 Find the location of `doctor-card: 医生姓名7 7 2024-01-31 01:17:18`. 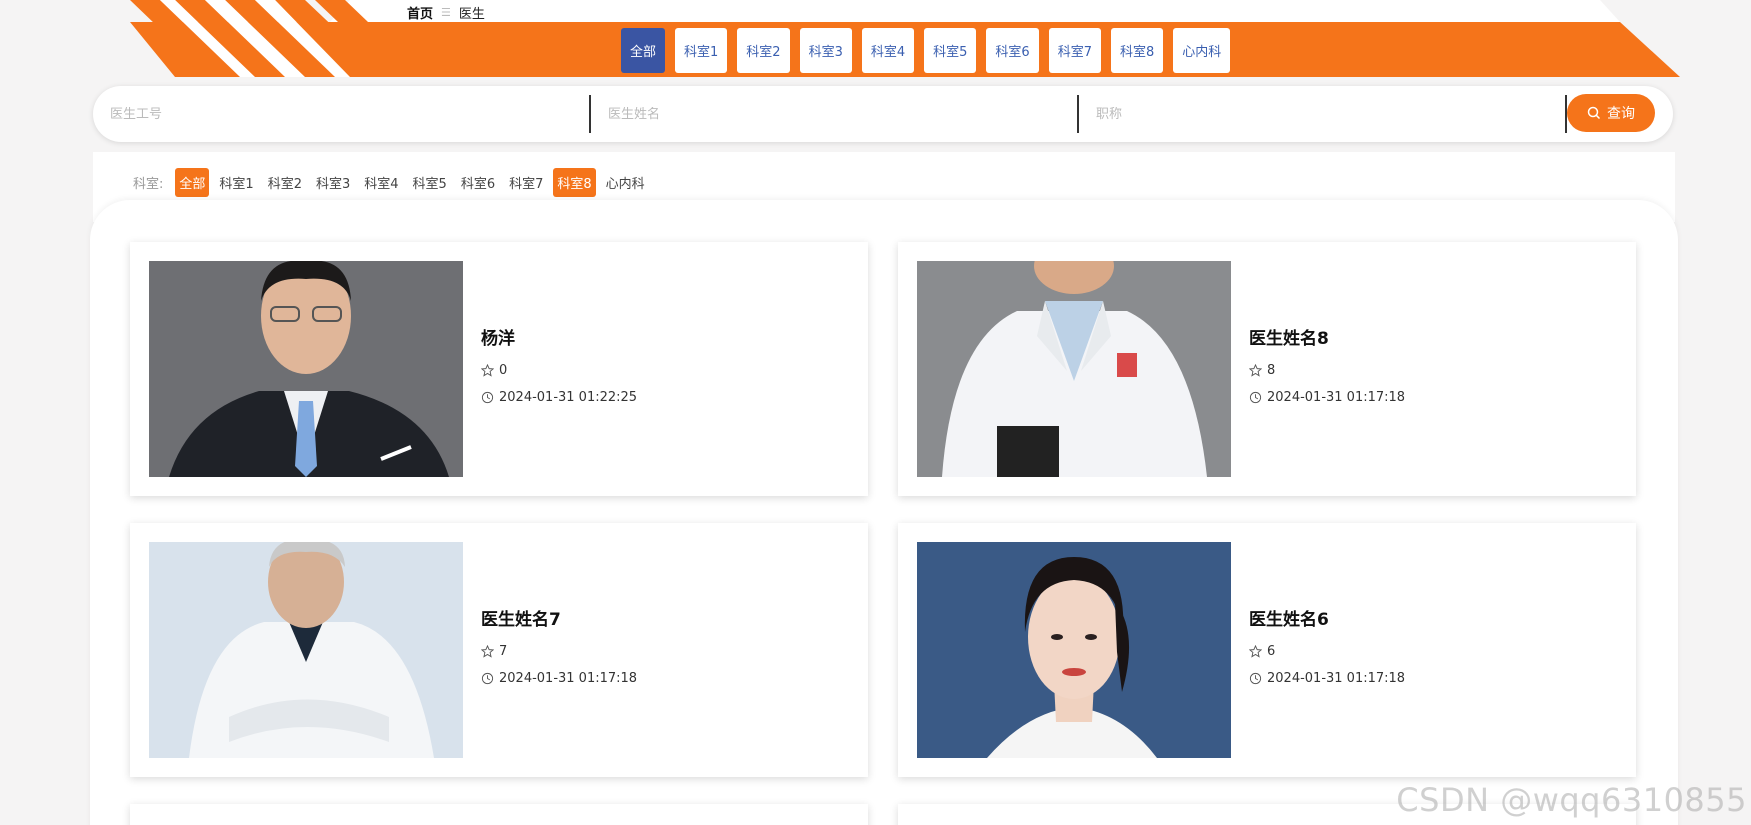

doctor-card: 医生姓名7 7 2024-01-31 01:17:18 is located at coordinates (499, 650).